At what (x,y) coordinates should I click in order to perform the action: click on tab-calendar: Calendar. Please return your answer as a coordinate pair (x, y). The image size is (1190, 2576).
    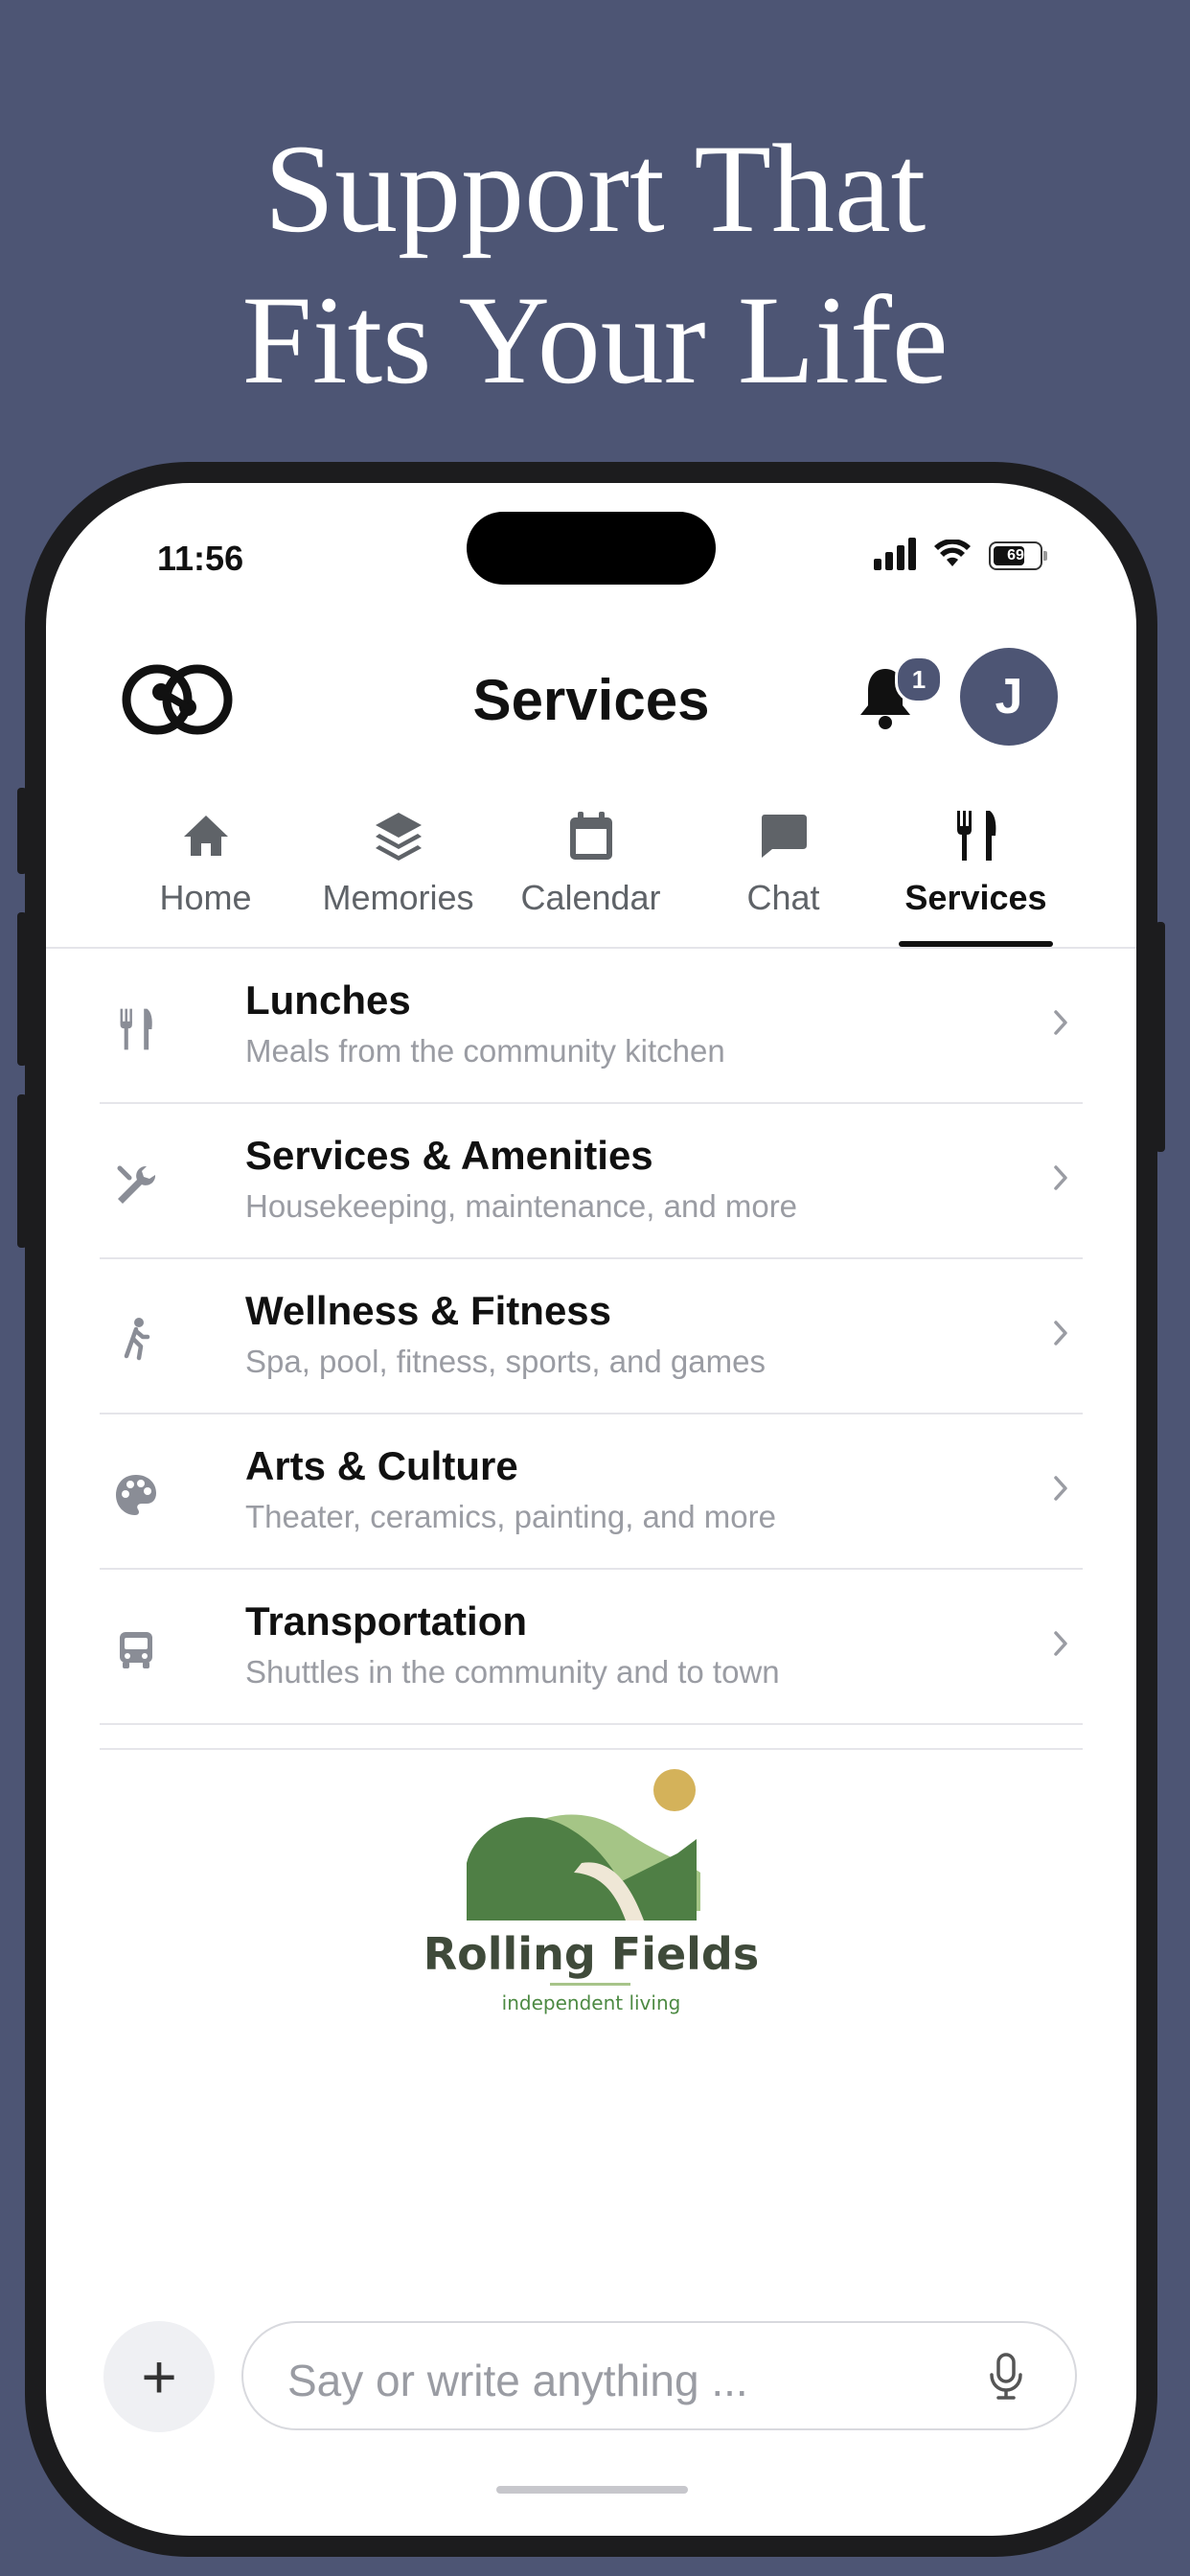
    Looking at the image, I should click on (590, 867).